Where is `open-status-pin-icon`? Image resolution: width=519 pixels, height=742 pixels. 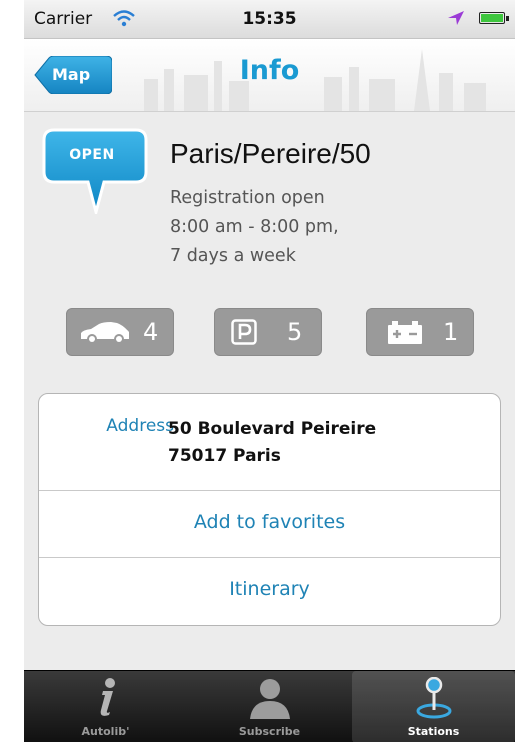 open-status-pin-icon is located at coordinates (95, 171).